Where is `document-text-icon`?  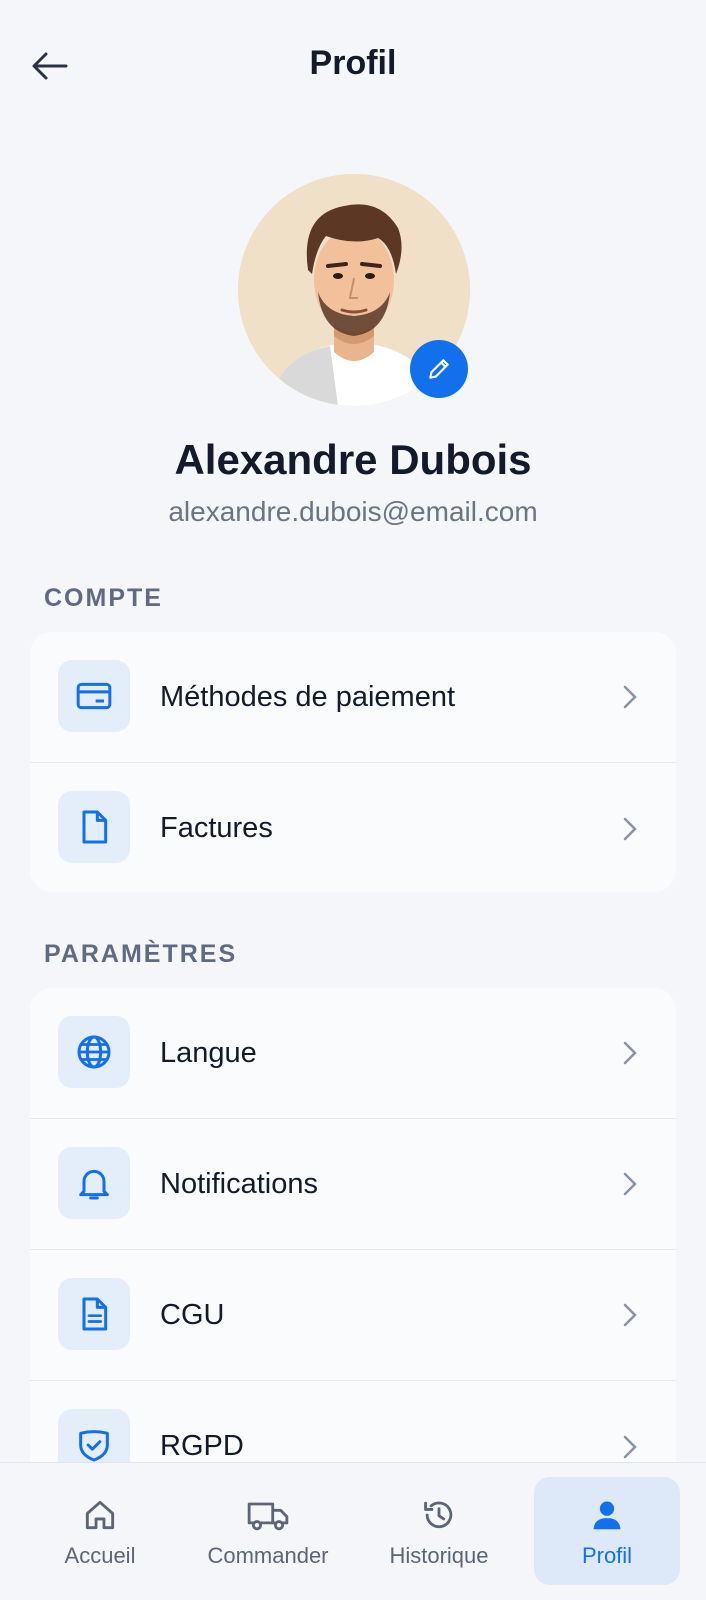 document-text-icon is located at coordinates (94, 1314).